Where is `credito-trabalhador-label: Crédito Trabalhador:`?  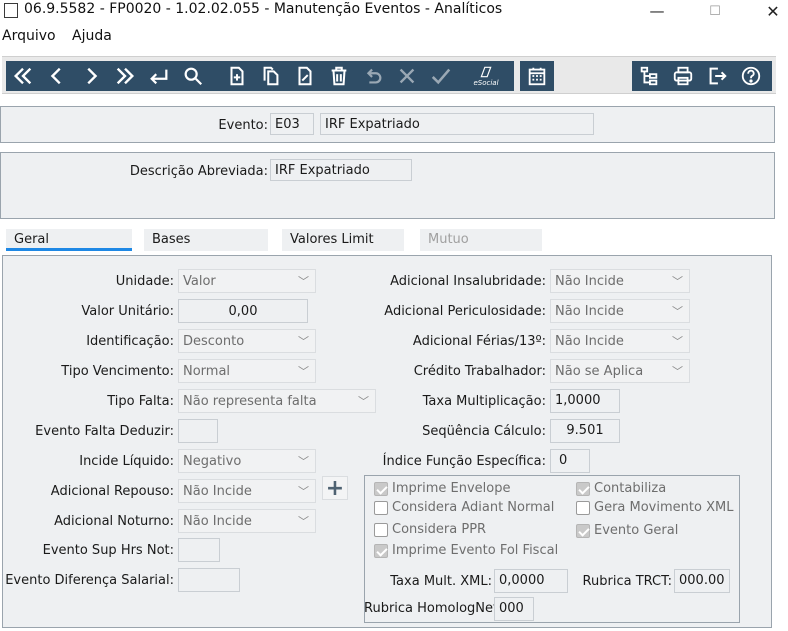
credito-trabalhador-label: Crédito Trabalhador: is located at coordinates (479, 371).